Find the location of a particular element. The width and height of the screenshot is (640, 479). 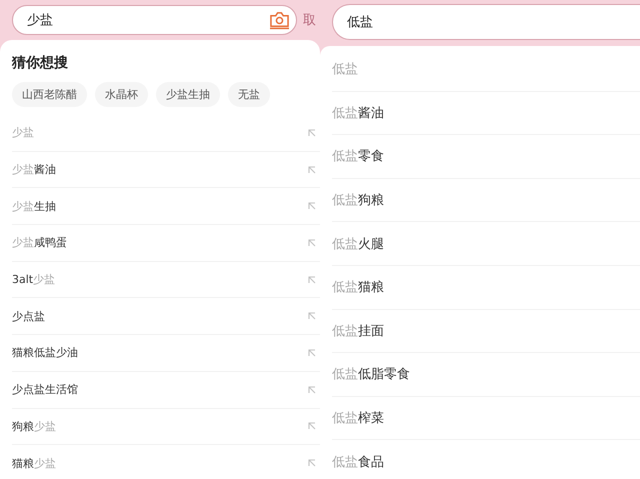

search-field: 少盐 is located at coordinates (154, 20).